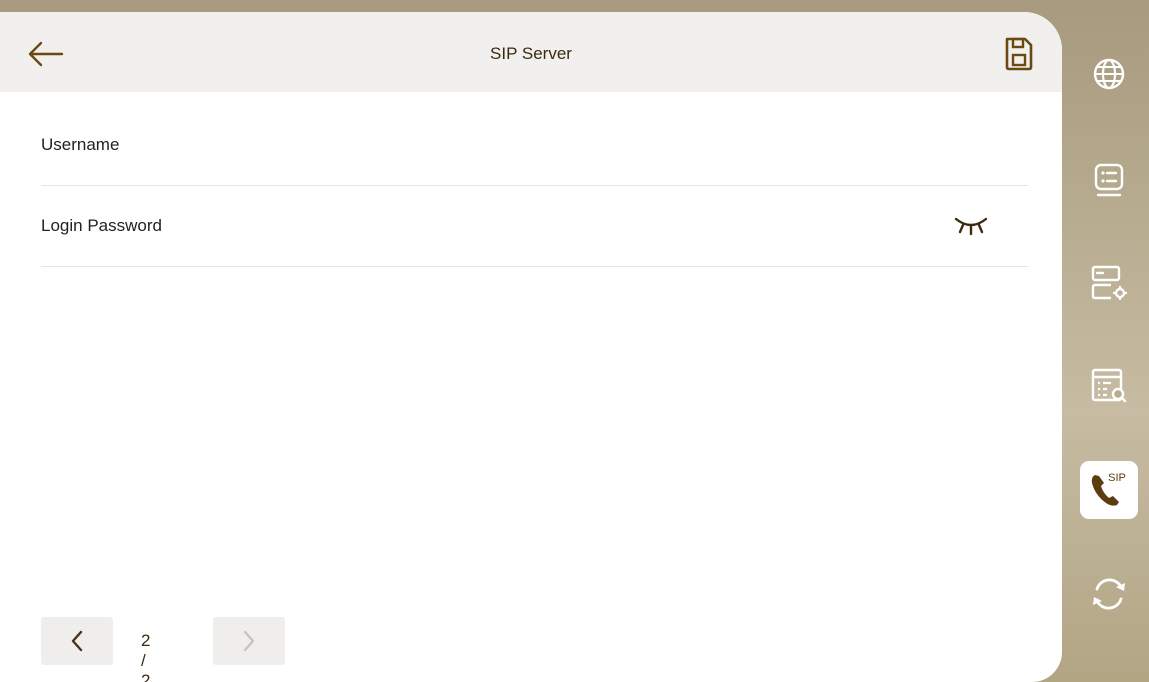  I want to click on sidebar-item-server-settings, so click(1109, 283).